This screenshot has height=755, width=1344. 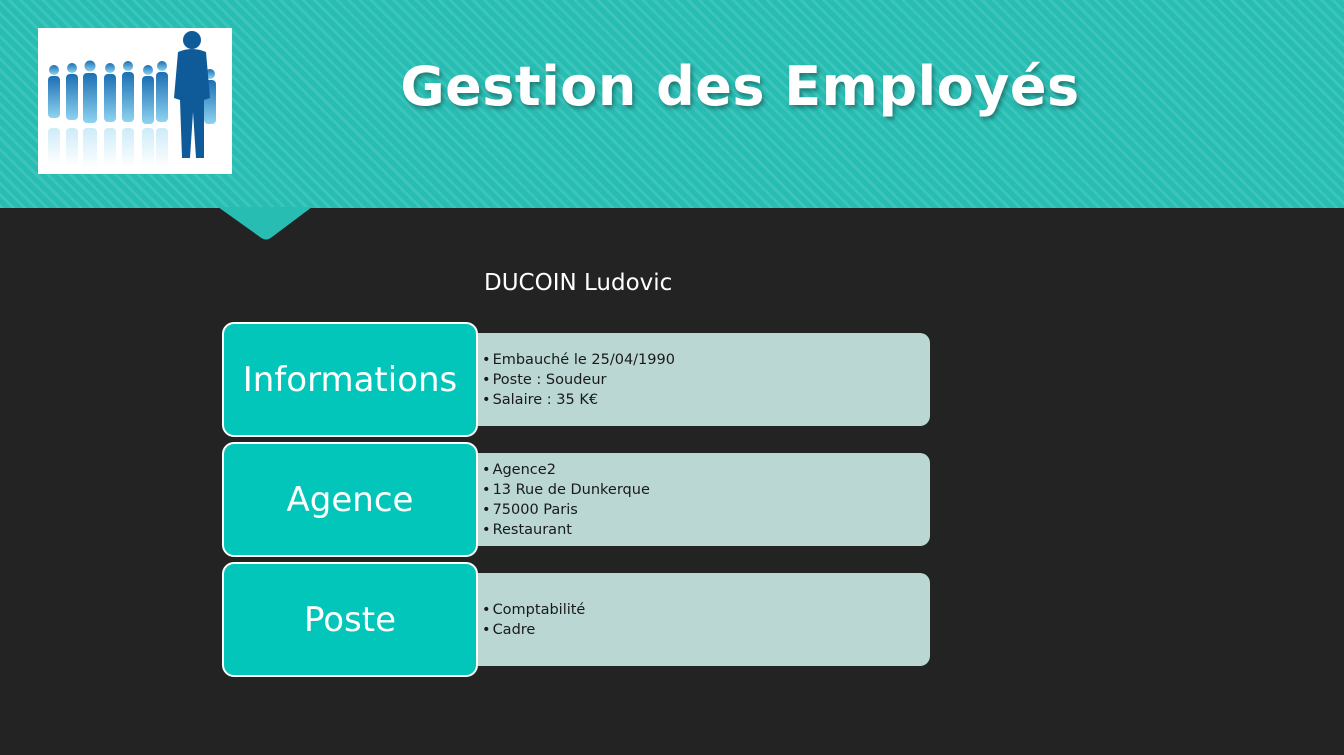 I want to click on poste-list: Comptabilité Cadre, so click(x=706, y=620).